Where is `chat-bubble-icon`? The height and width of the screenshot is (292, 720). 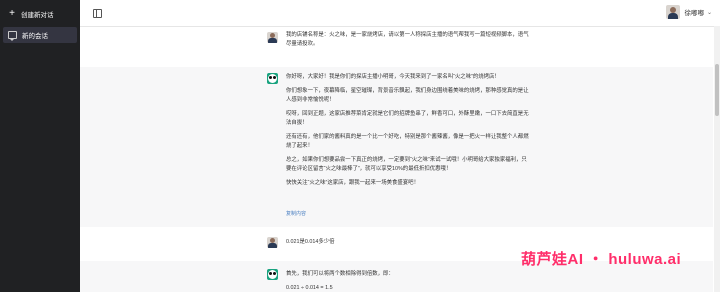 chat-bubble-icon is located at coordinates (12, 36).